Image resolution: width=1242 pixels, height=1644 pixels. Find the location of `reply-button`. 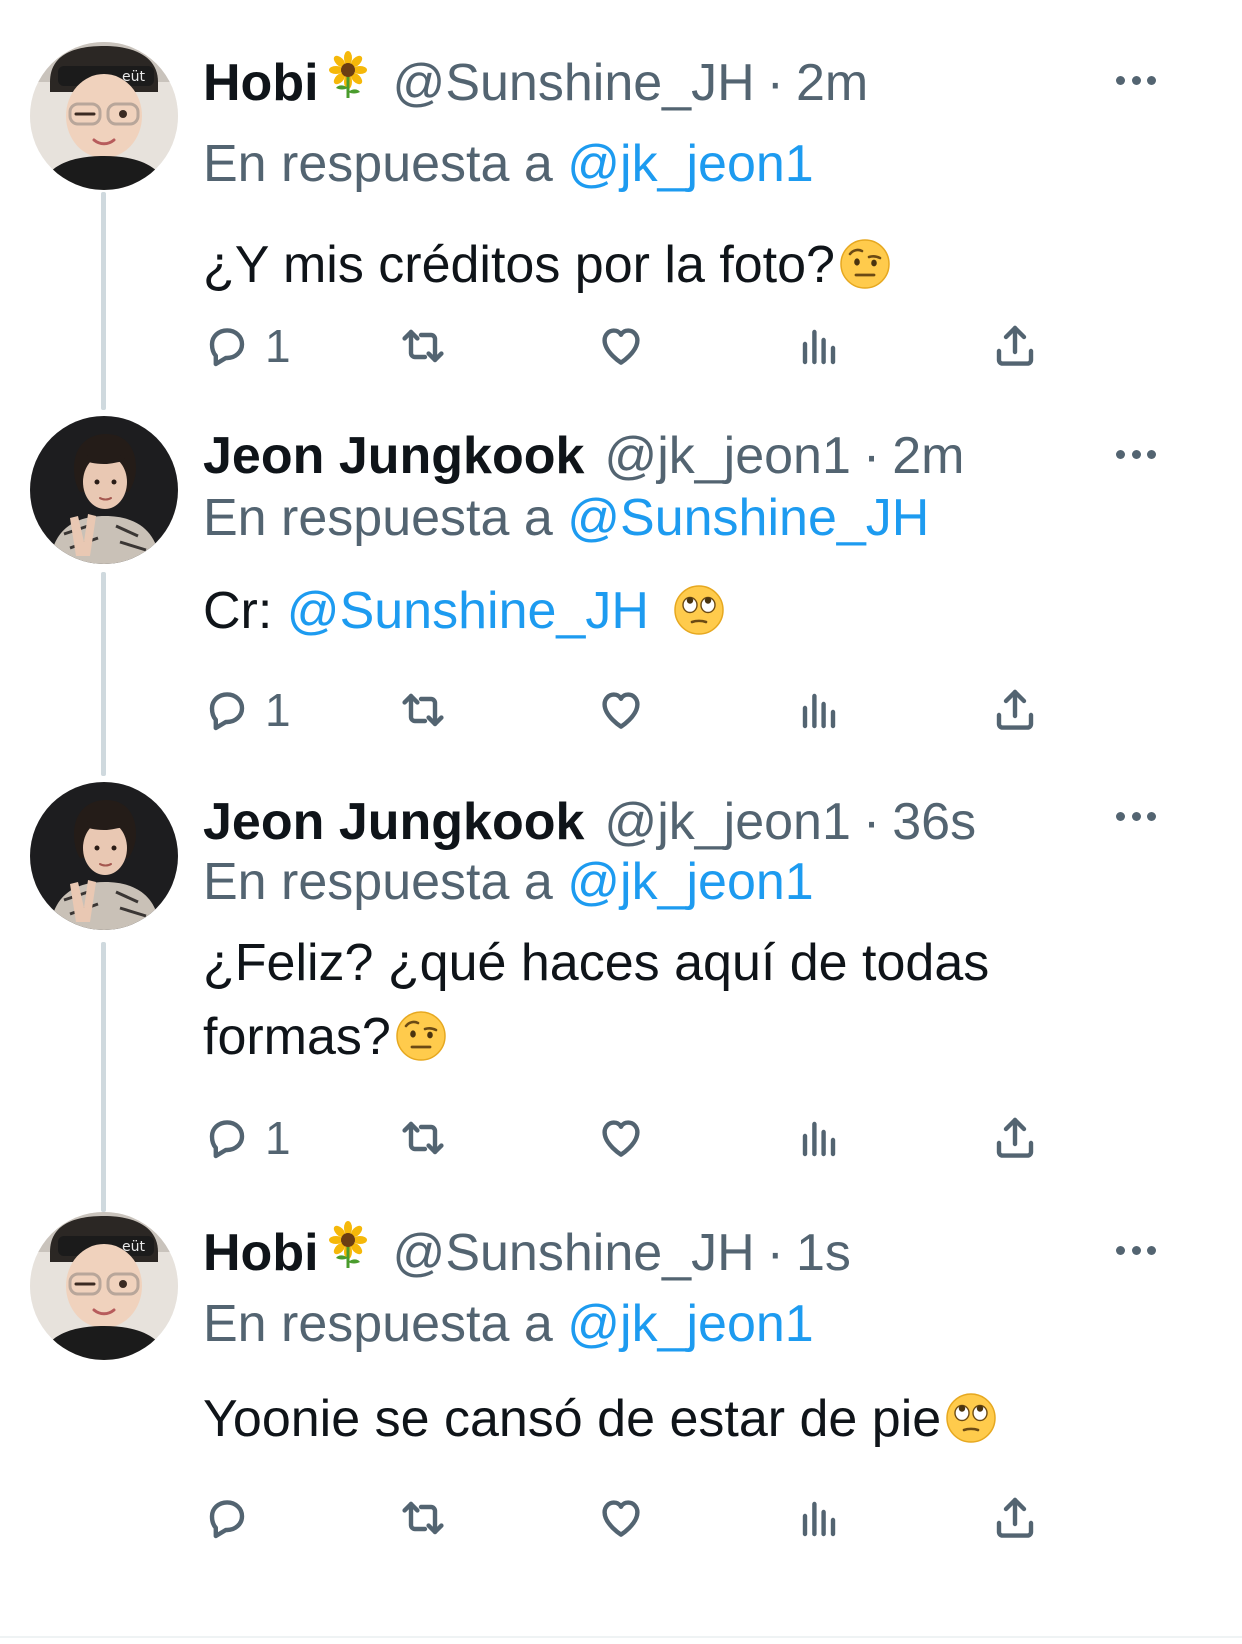

reply-button is located at coordinates (234, 1518).